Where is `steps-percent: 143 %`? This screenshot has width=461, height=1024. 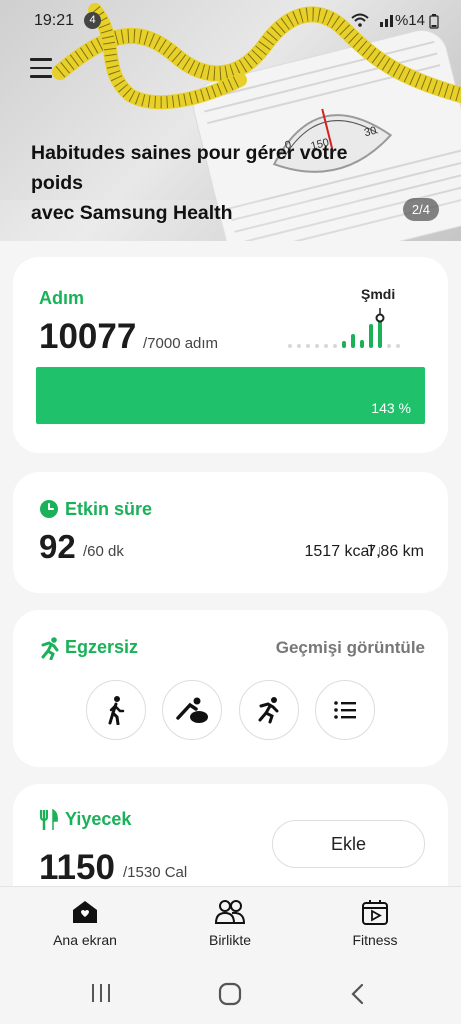 steps-percent: 143 % is located at coordinates (391, 408).